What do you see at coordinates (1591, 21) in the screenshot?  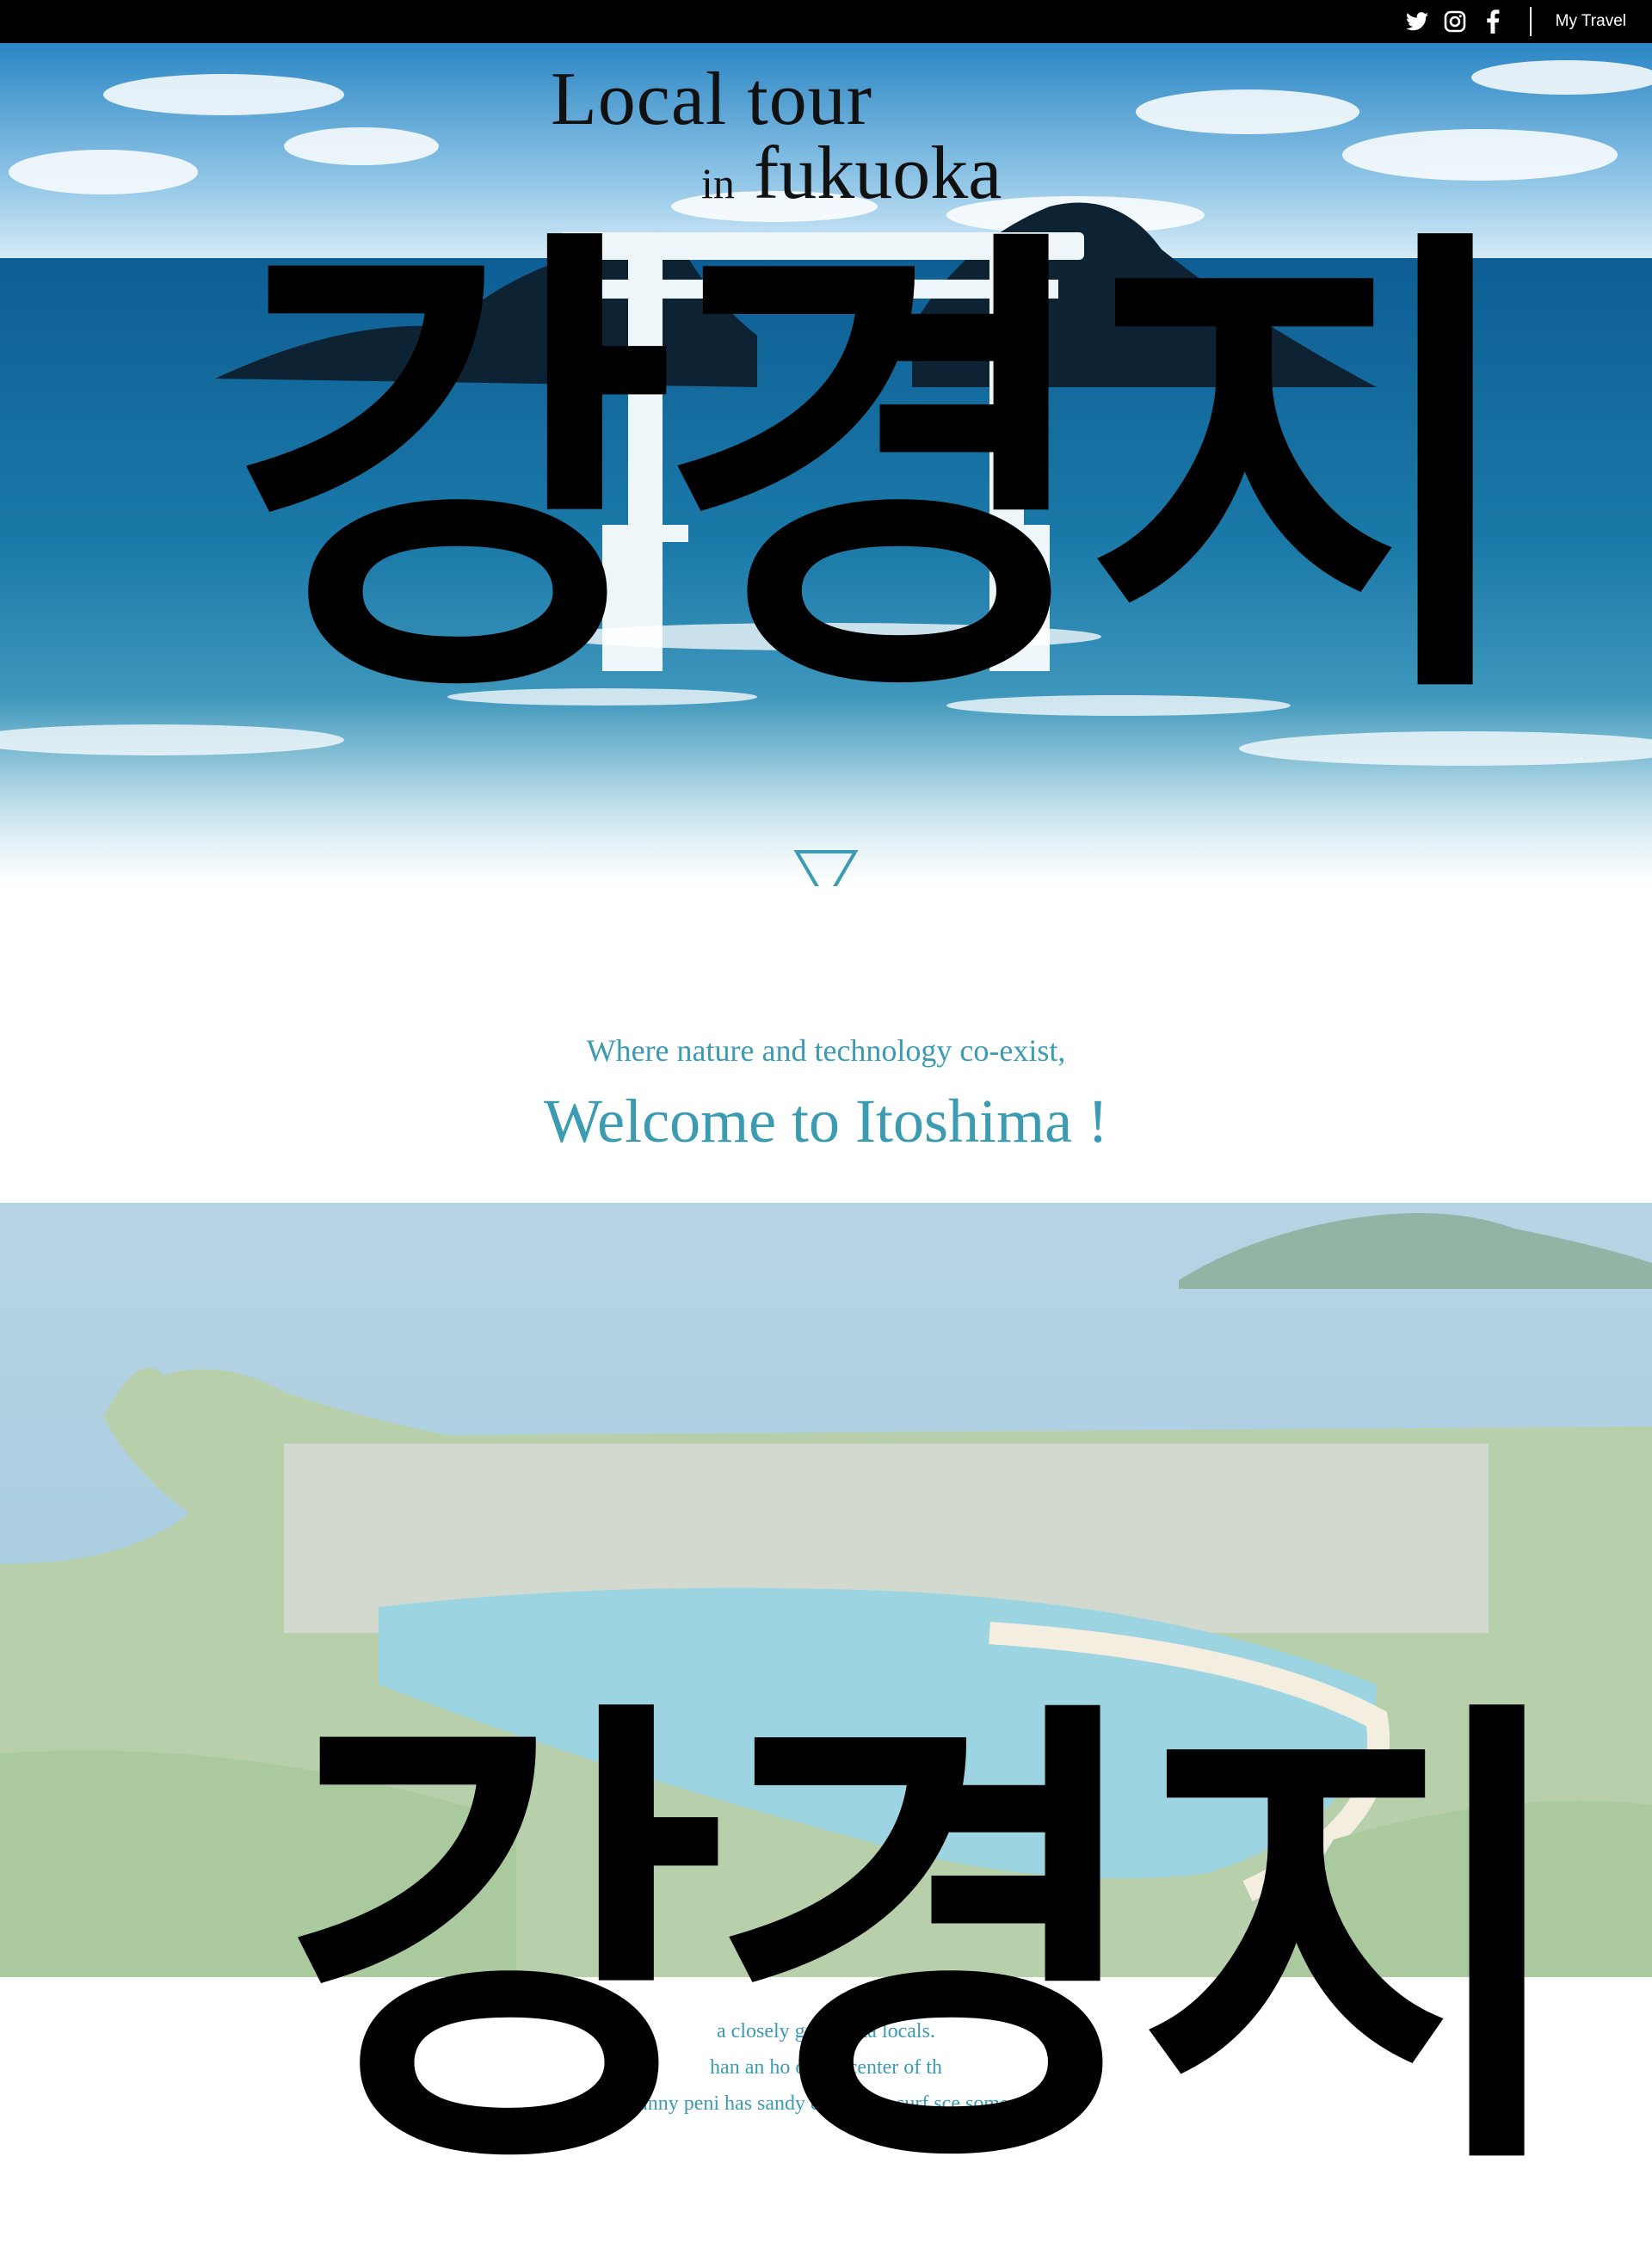 I see `my-travel-link: My Travel` at bounding box center [1591, 21].